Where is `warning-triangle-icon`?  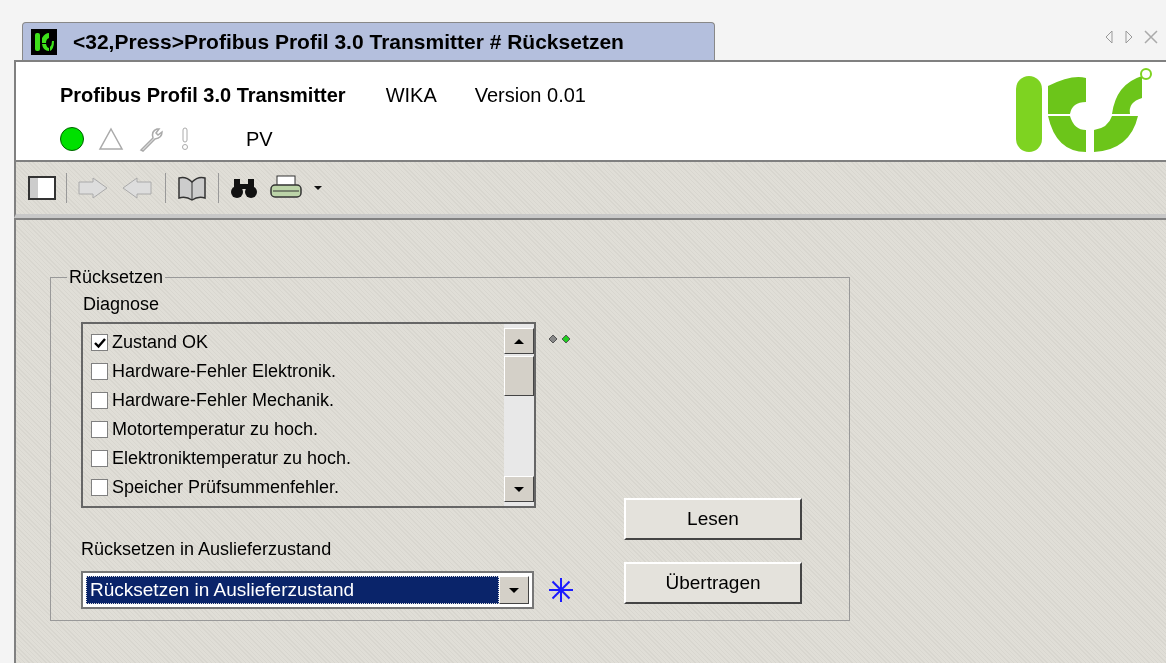
warning-triangle-icon is located at coordinates (111, 139).